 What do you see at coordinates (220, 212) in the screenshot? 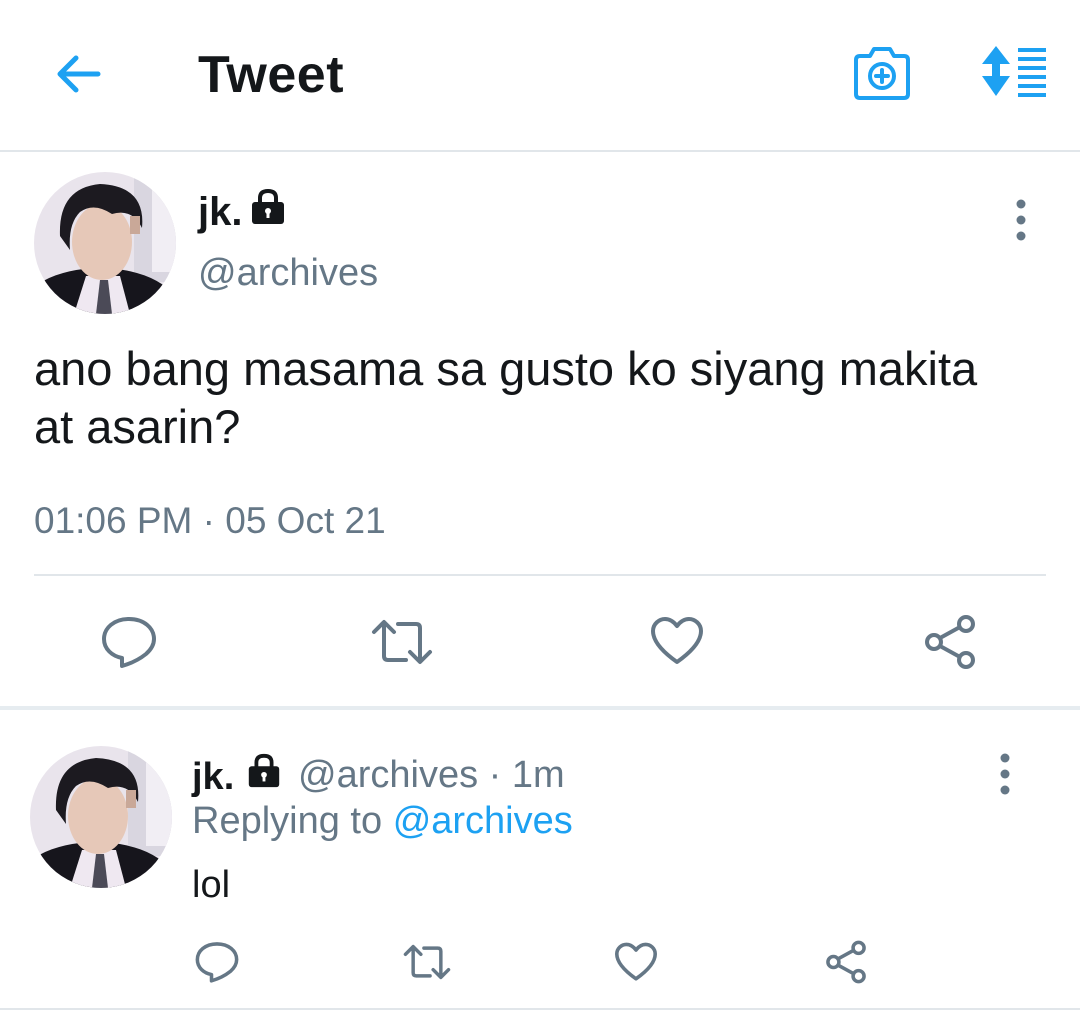
I see `author-name: jk.` at bounding box center [220, 212].